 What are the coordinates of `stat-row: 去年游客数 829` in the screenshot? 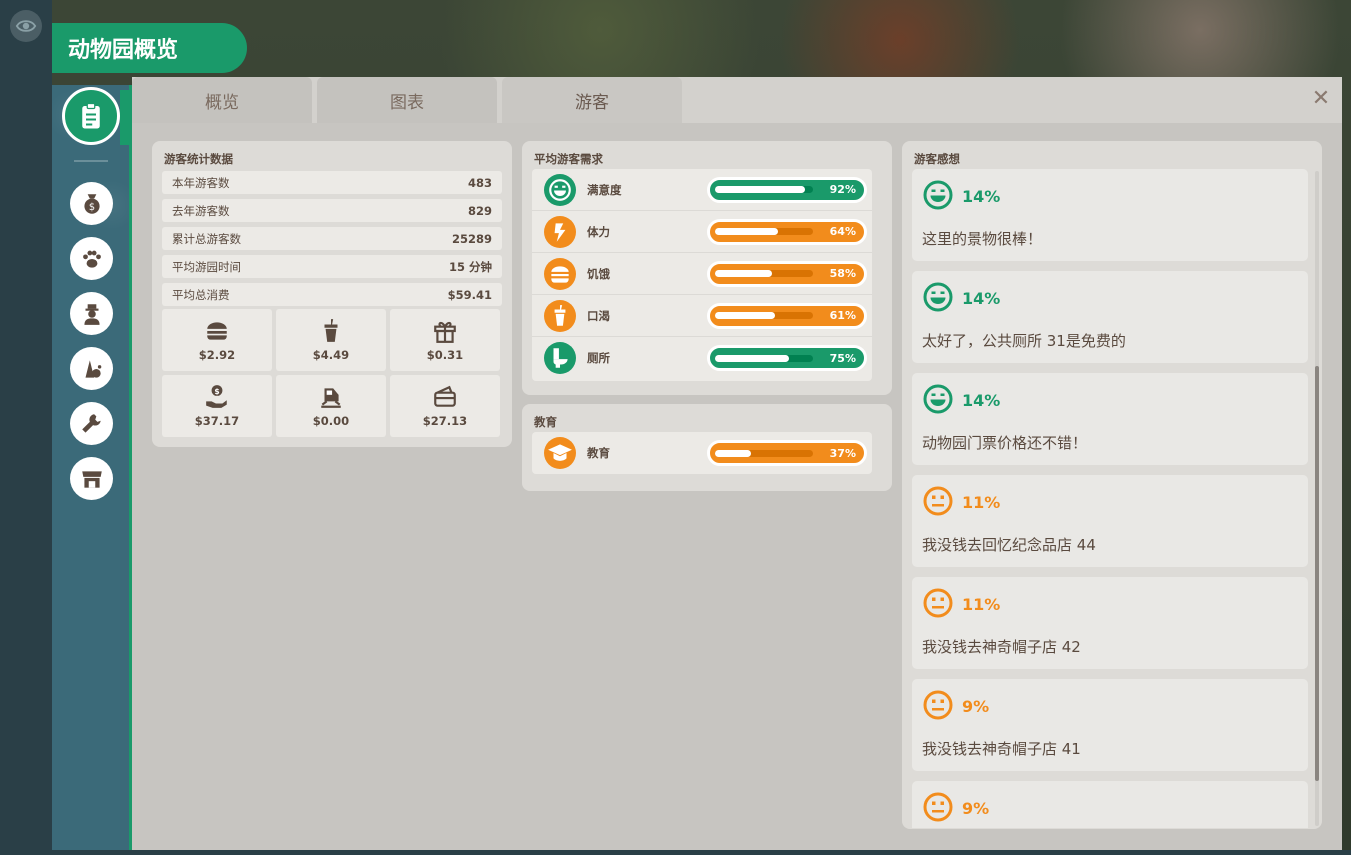 It's located at (332, 210).